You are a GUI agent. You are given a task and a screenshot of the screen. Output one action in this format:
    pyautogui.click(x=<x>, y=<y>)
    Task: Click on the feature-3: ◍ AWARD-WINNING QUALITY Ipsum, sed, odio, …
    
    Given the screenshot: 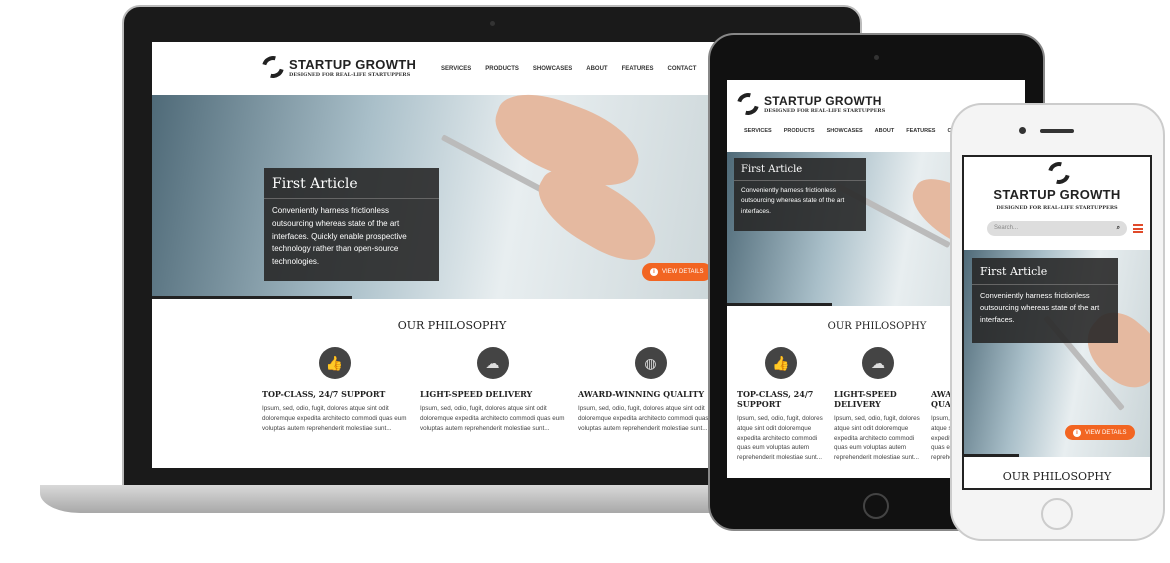 What is the action you would take?
    pyautogui.click(x=650, y=390)
    